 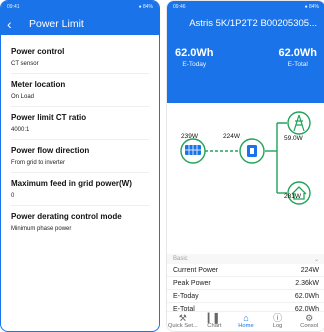 I want to click on nav-label: Home, so click(x=246, y=326).